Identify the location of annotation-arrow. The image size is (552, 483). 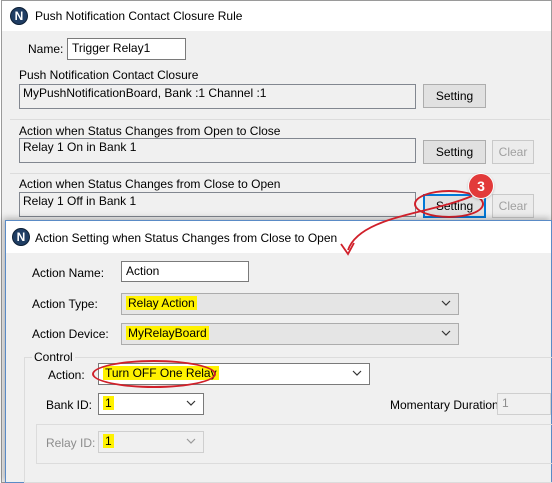
(406, 225).